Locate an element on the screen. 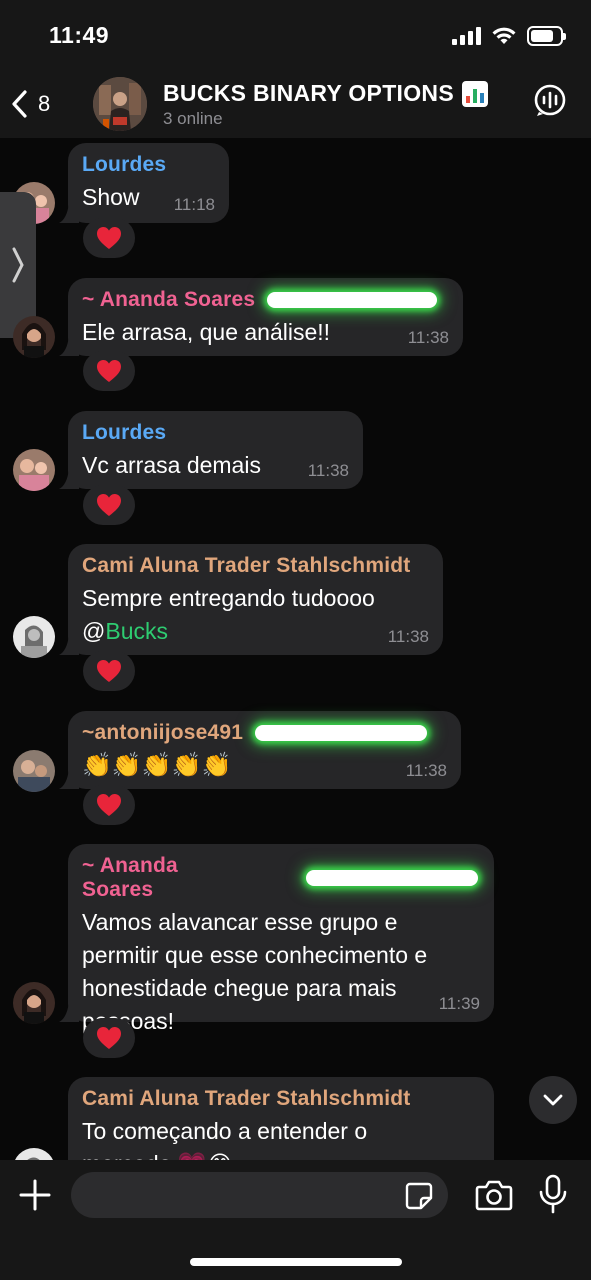  message-text: 👏👏👏👏👏 is located at coordinates (157, 765).